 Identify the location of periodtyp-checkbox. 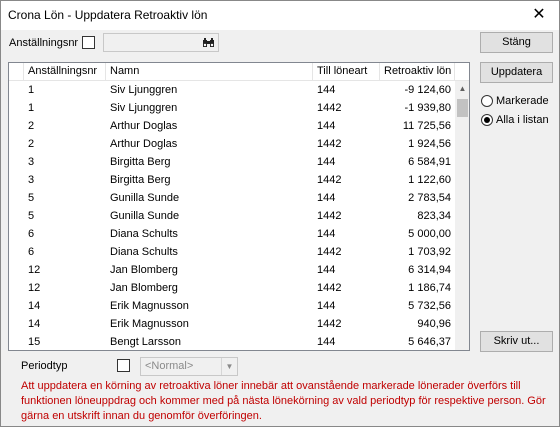
(123, 365).